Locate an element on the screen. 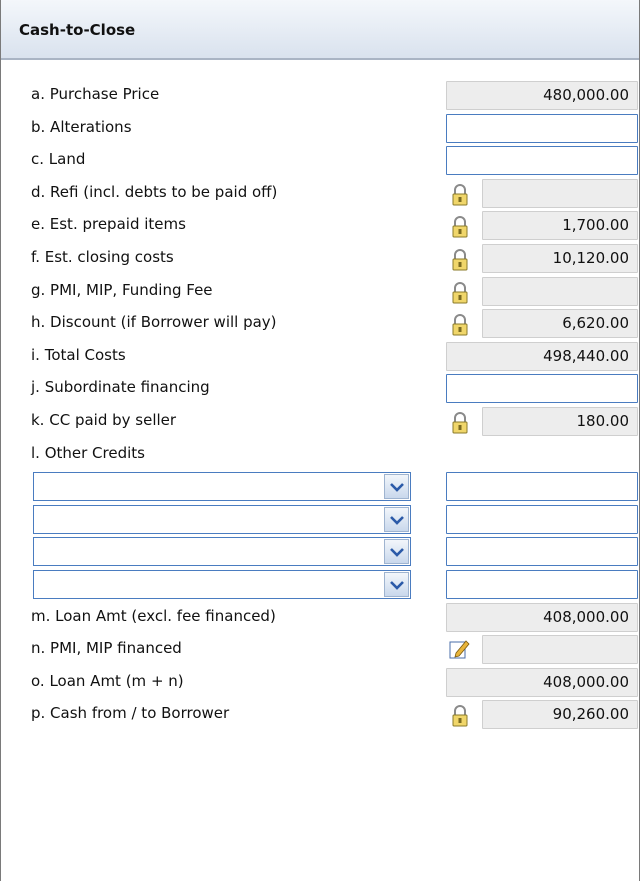 Image resolution: width=643 pixels, height=881 pixels. alterations-label: b. Alterations is located at coordinates (81, 126).